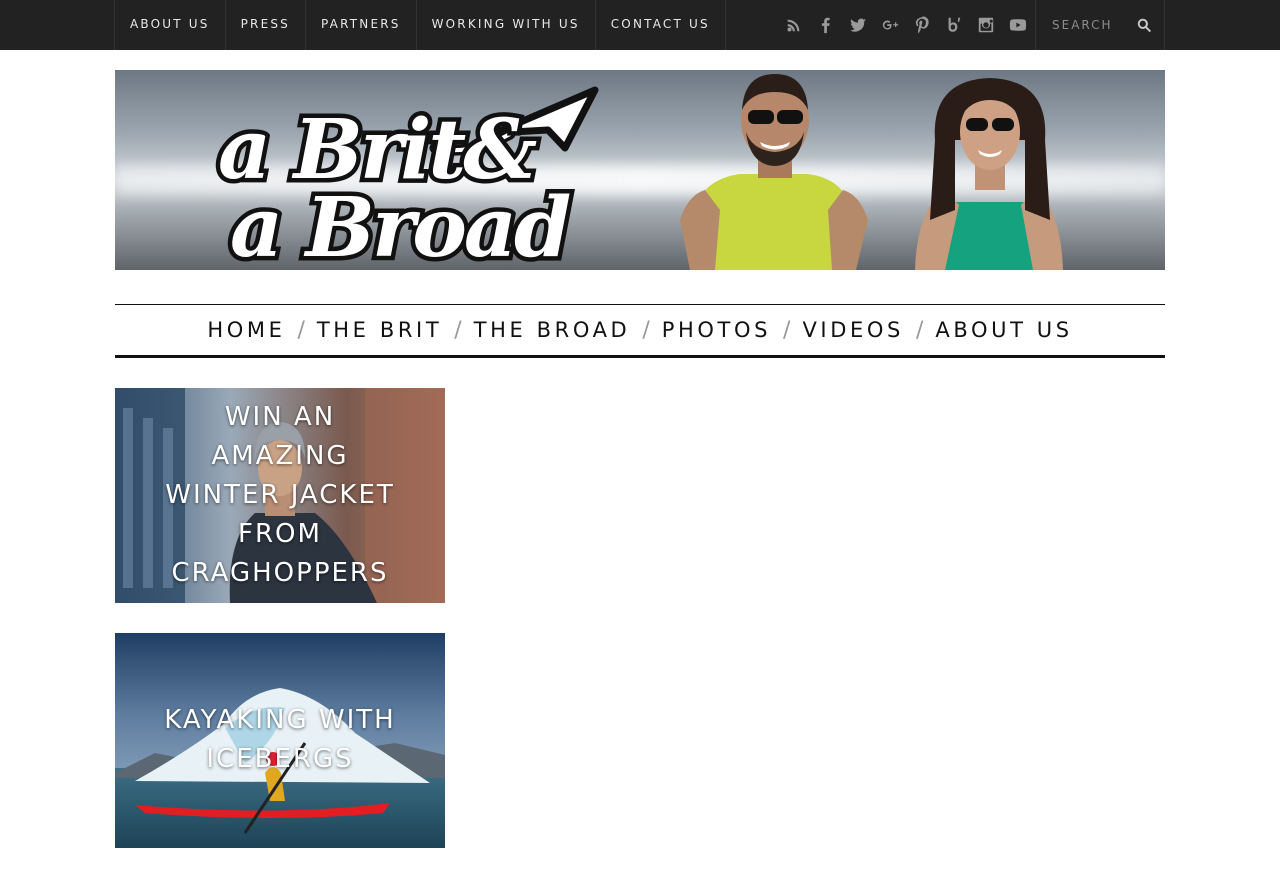 This screenshot has height=880, width=1280. I want to click on post-card: KAYAKING WITH ICEBERGS, so click(280, 740).